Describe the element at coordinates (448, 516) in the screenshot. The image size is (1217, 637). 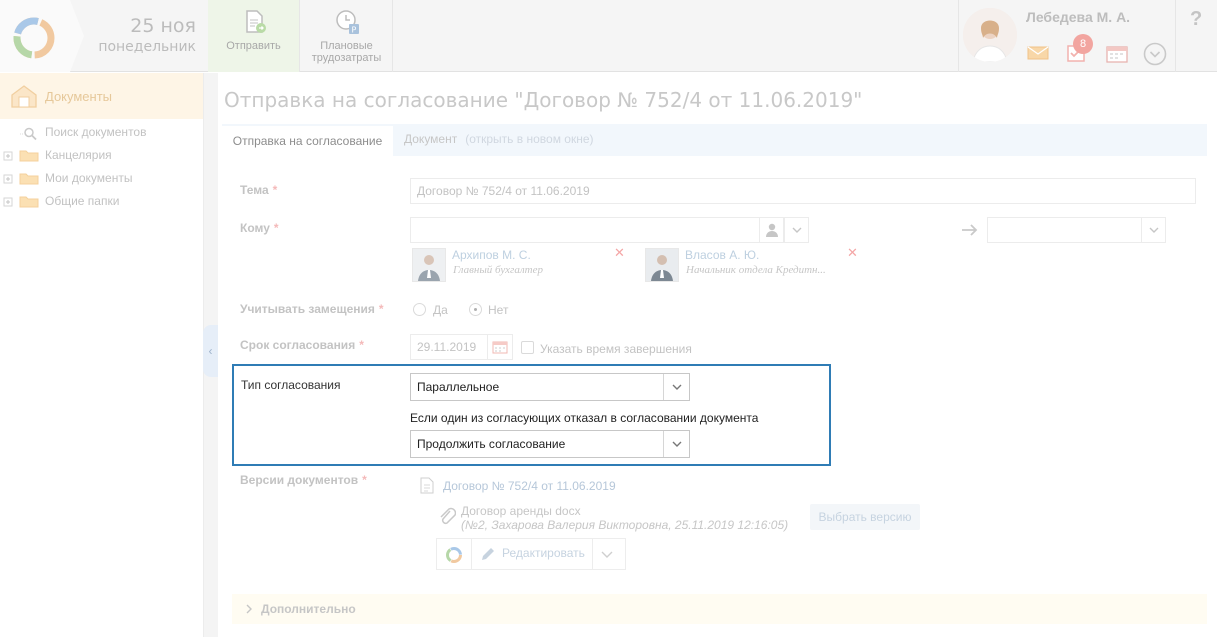
I see `paperclip-icon` at that location.